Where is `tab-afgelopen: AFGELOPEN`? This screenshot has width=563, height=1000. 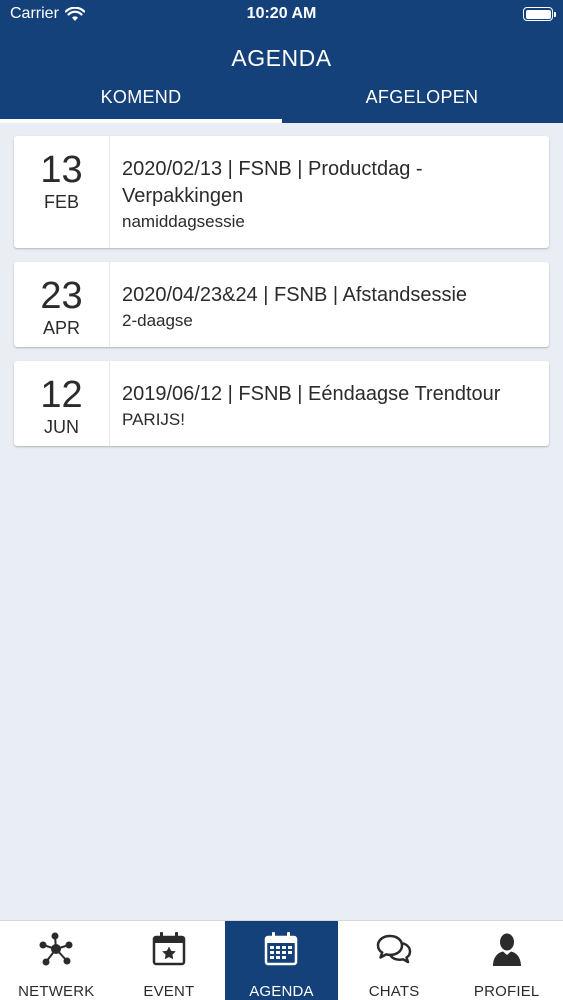
tab-afgelopen: AFGELOPEN is located at coordinates (422, 105).